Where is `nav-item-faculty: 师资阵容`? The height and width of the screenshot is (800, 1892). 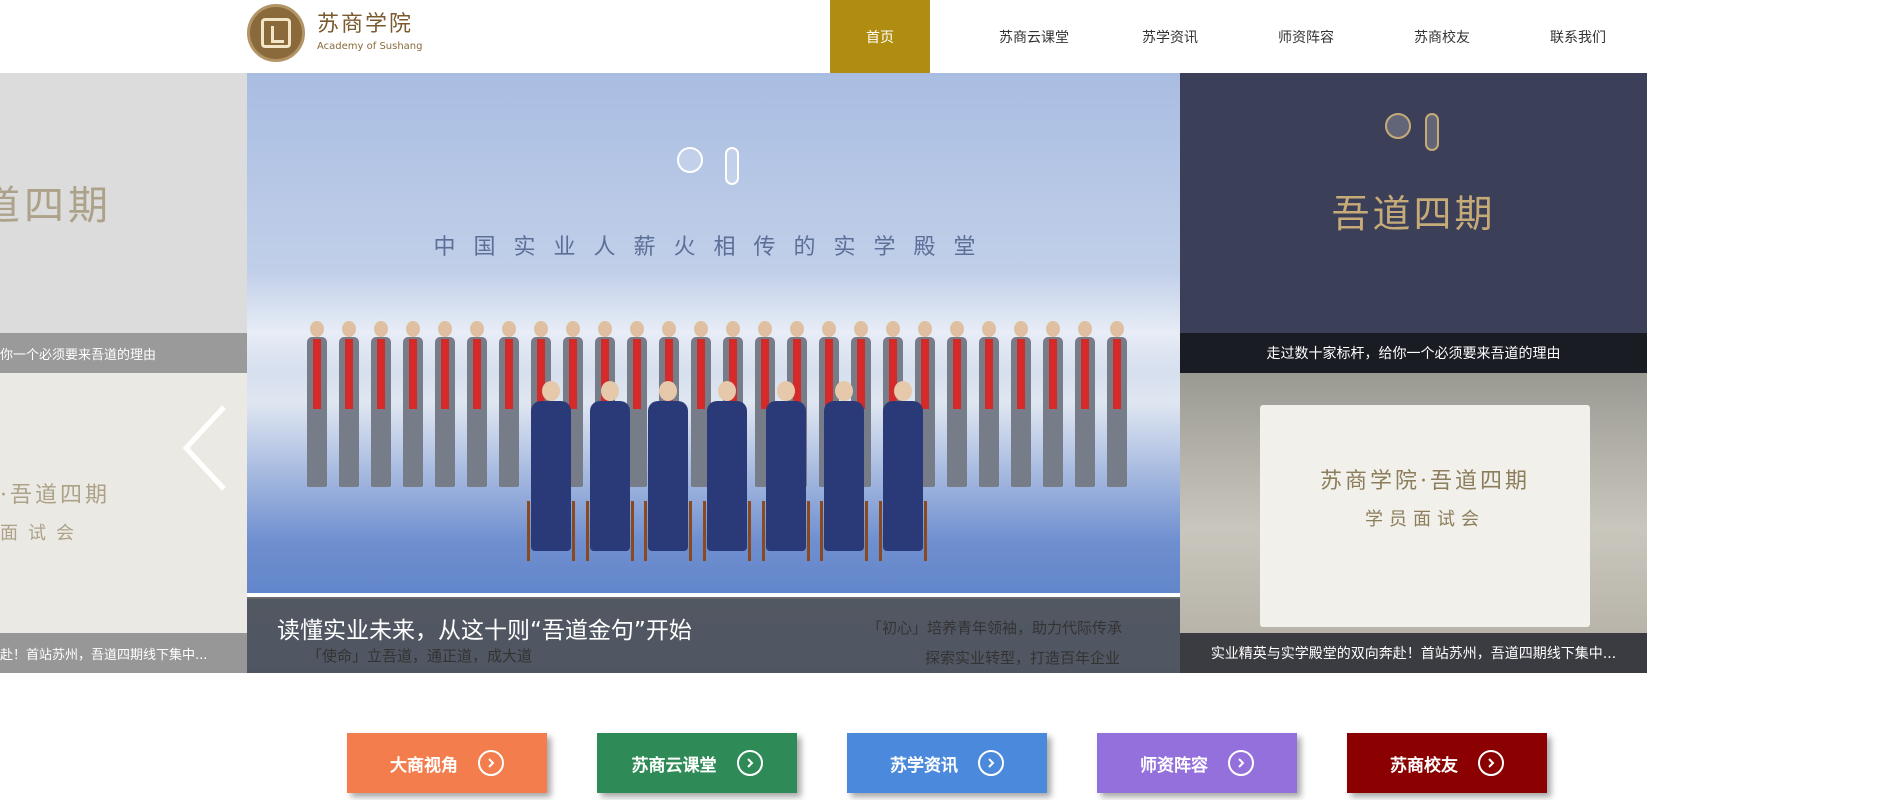 nav-item-faculty: 师资阵容 is located at coordinates (1306, 36).